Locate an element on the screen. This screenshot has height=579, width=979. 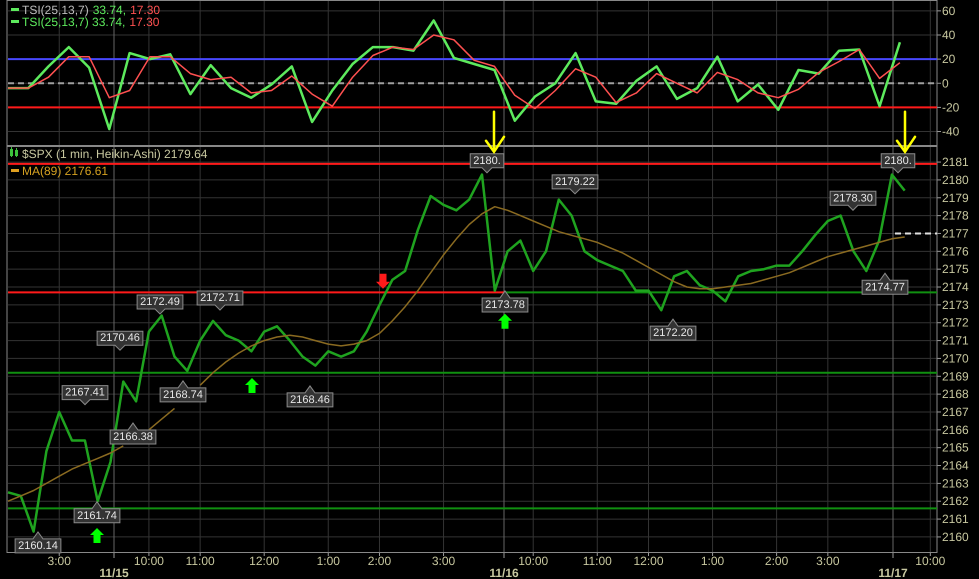
axis-label: 0 is located at coordinates (945, 83).